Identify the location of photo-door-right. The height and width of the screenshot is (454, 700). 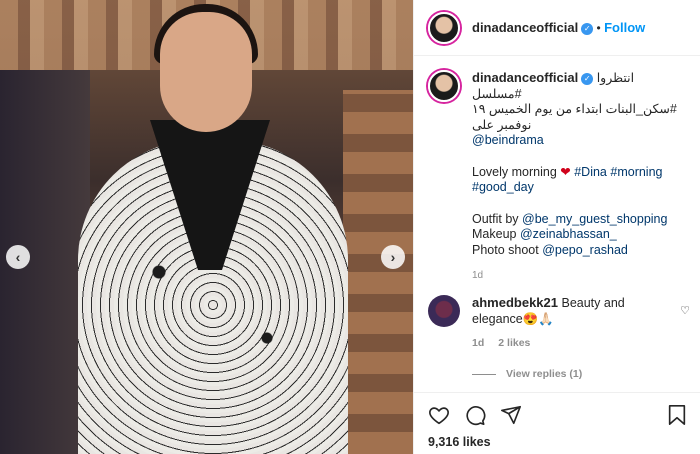
(378, 272).